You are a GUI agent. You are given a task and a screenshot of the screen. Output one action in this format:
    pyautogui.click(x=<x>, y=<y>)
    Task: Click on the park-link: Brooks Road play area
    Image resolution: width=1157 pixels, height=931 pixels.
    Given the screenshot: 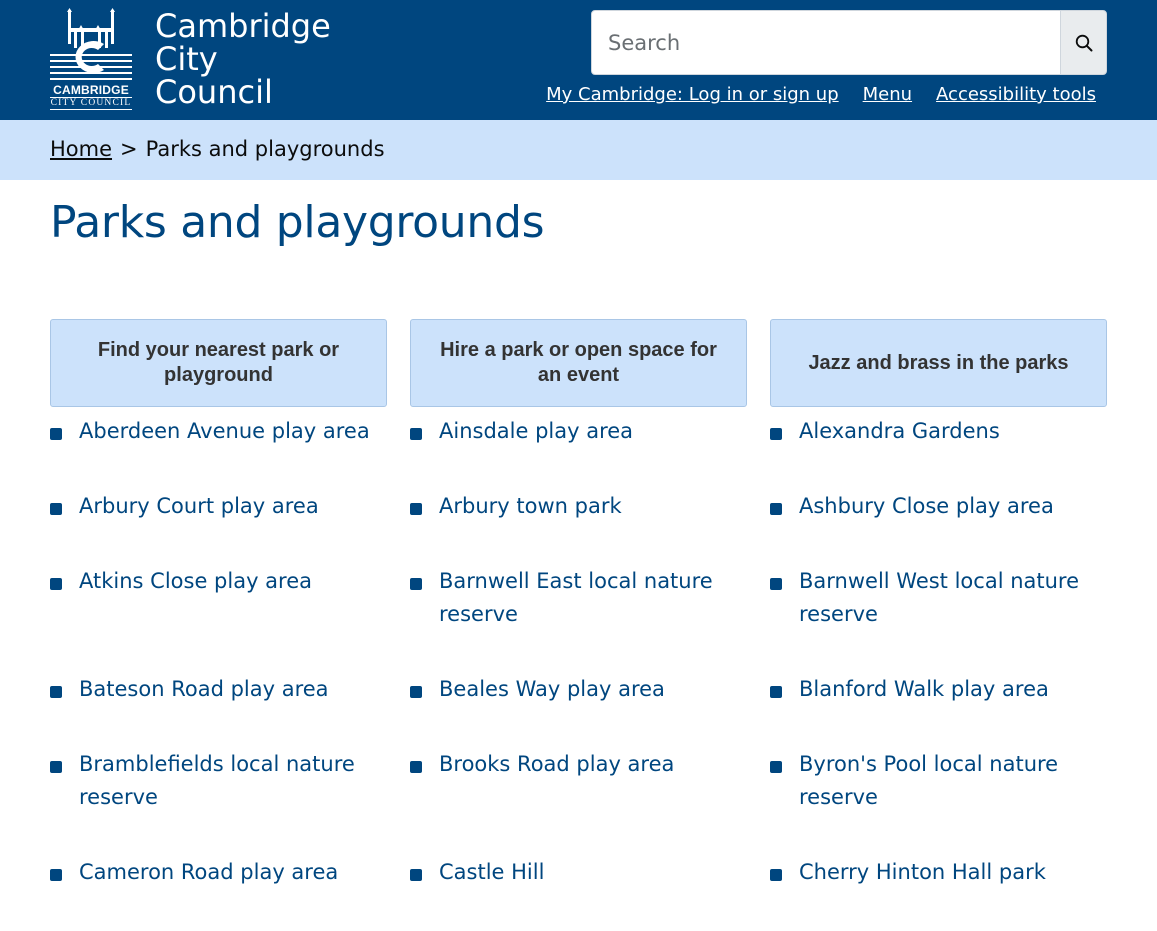 What is the action you would take?
    pyautogui.click(x=556, y=764)
    